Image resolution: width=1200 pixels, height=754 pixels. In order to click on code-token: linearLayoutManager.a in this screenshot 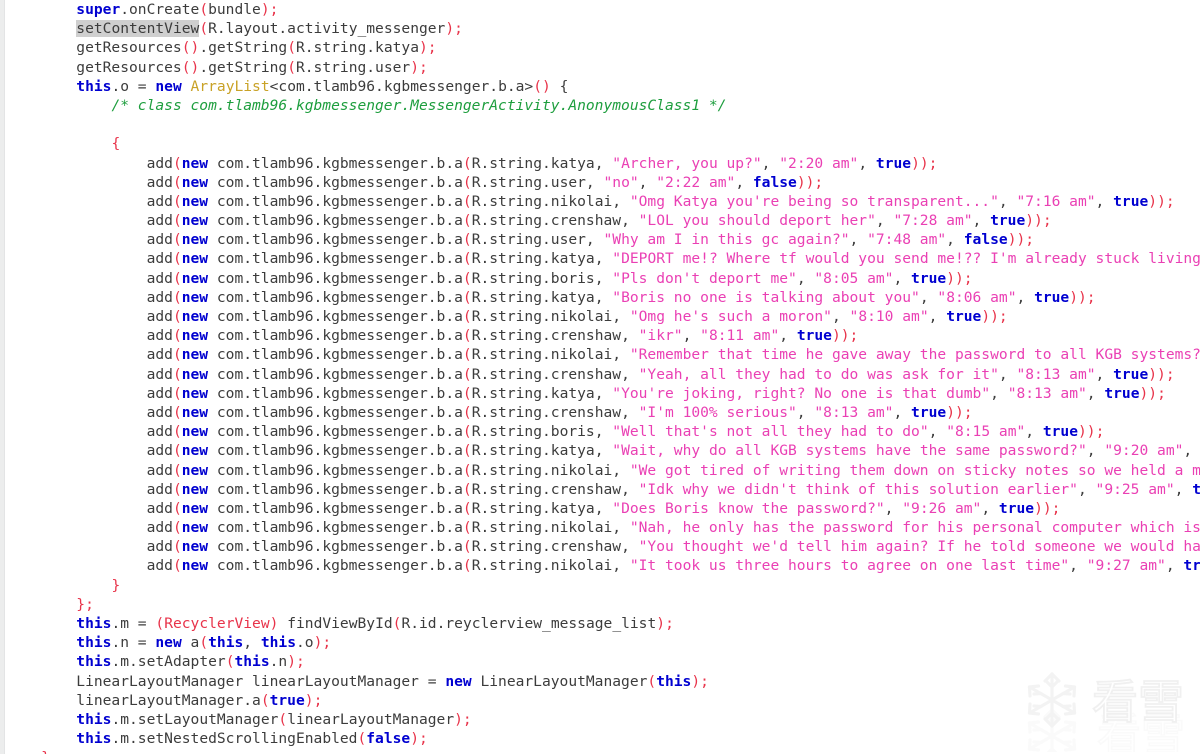, I will do `click(133, 700)`.